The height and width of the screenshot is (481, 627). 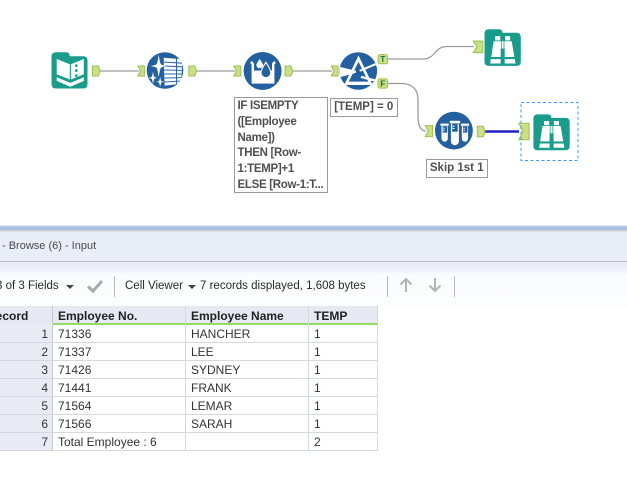 What do you see at coordinates (382, 59) in the screenshot?
I see `svg-text: T` at bounding box center [382, 59].